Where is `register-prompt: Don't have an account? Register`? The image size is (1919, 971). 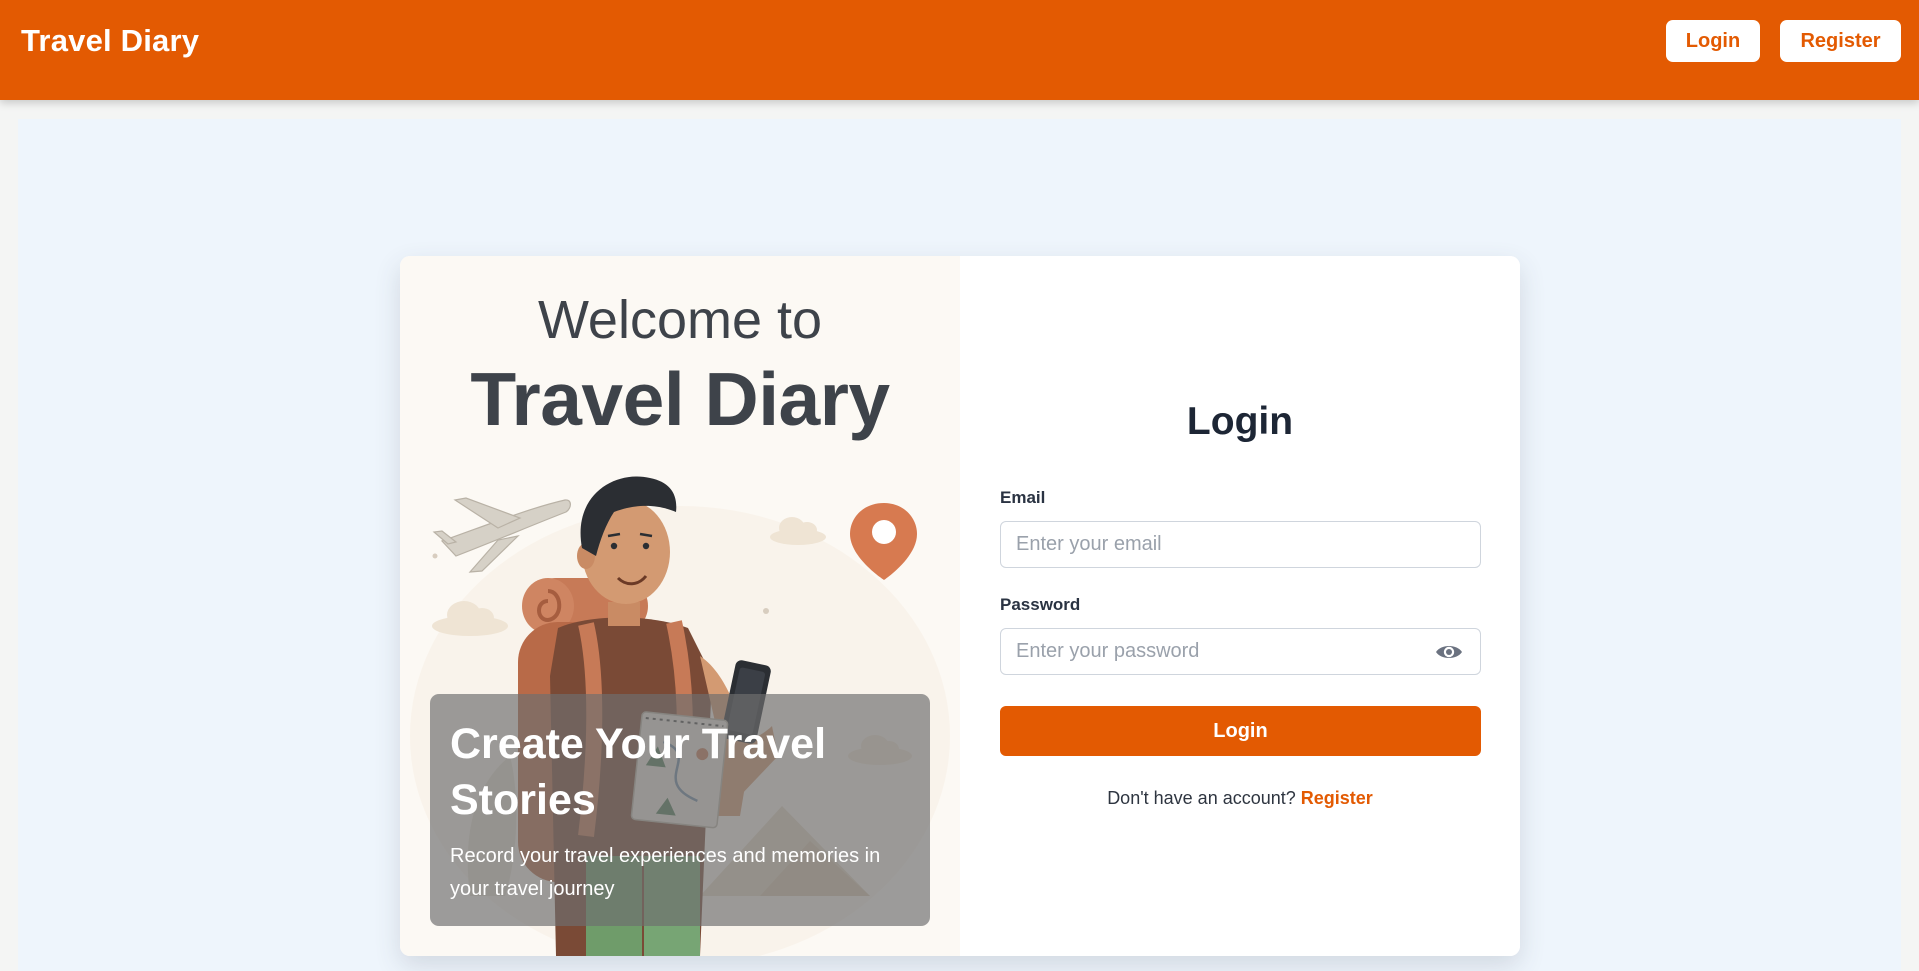
register-prompt: Don't have an account? Register is located at coordinates (1240, 798).